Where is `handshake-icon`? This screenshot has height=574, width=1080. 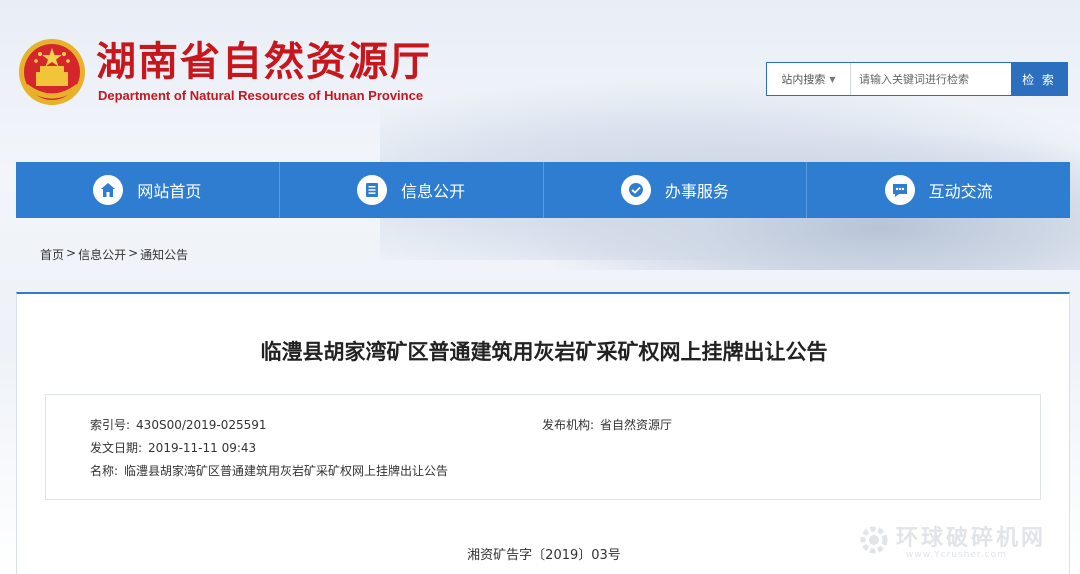
handshake-icon is located at coordinates (635, 190).